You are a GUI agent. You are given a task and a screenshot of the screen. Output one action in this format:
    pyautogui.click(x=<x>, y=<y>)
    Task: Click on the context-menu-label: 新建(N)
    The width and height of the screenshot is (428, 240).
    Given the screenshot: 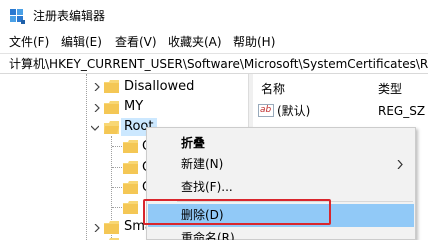 What is the action you would take?
    pyautogui.click(x=202, y=164)
    